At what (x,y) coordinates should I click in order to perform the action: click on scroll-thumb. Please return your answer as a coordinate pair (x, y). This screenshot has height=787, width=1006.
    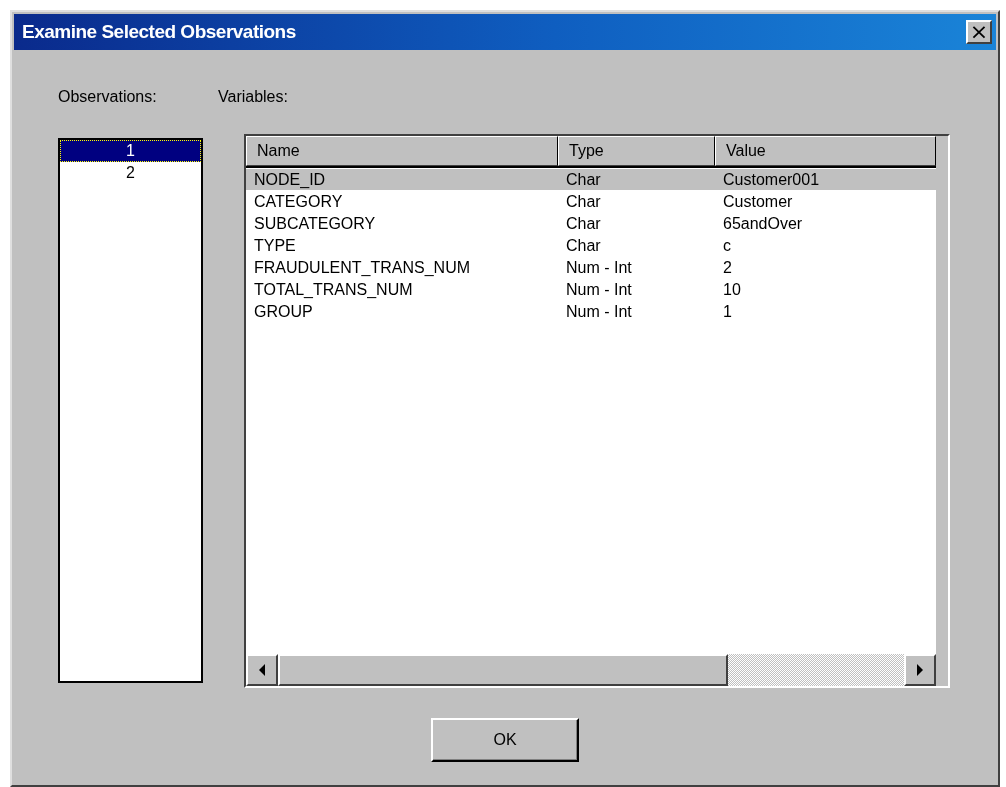
    Looking at the image, I should click on (503, 670).